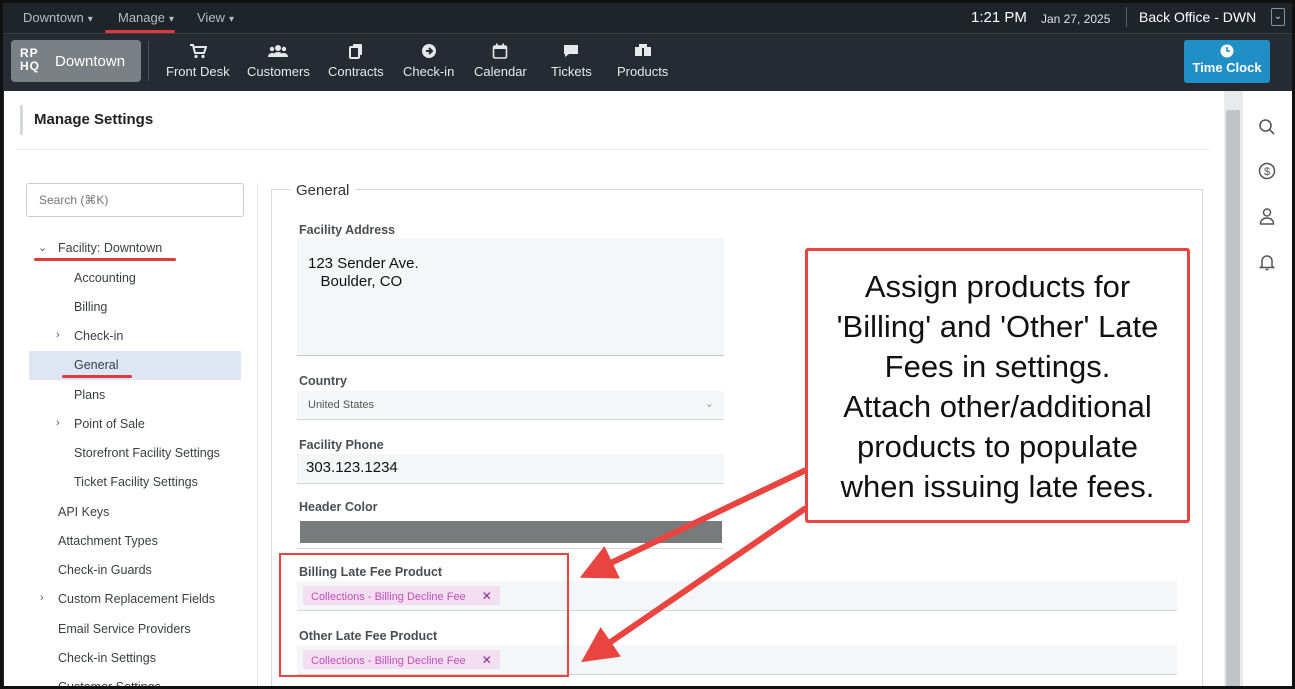 This screenshot has height=689, width=1295. I want to click on dollar-icon: $, so click(1268, 172).